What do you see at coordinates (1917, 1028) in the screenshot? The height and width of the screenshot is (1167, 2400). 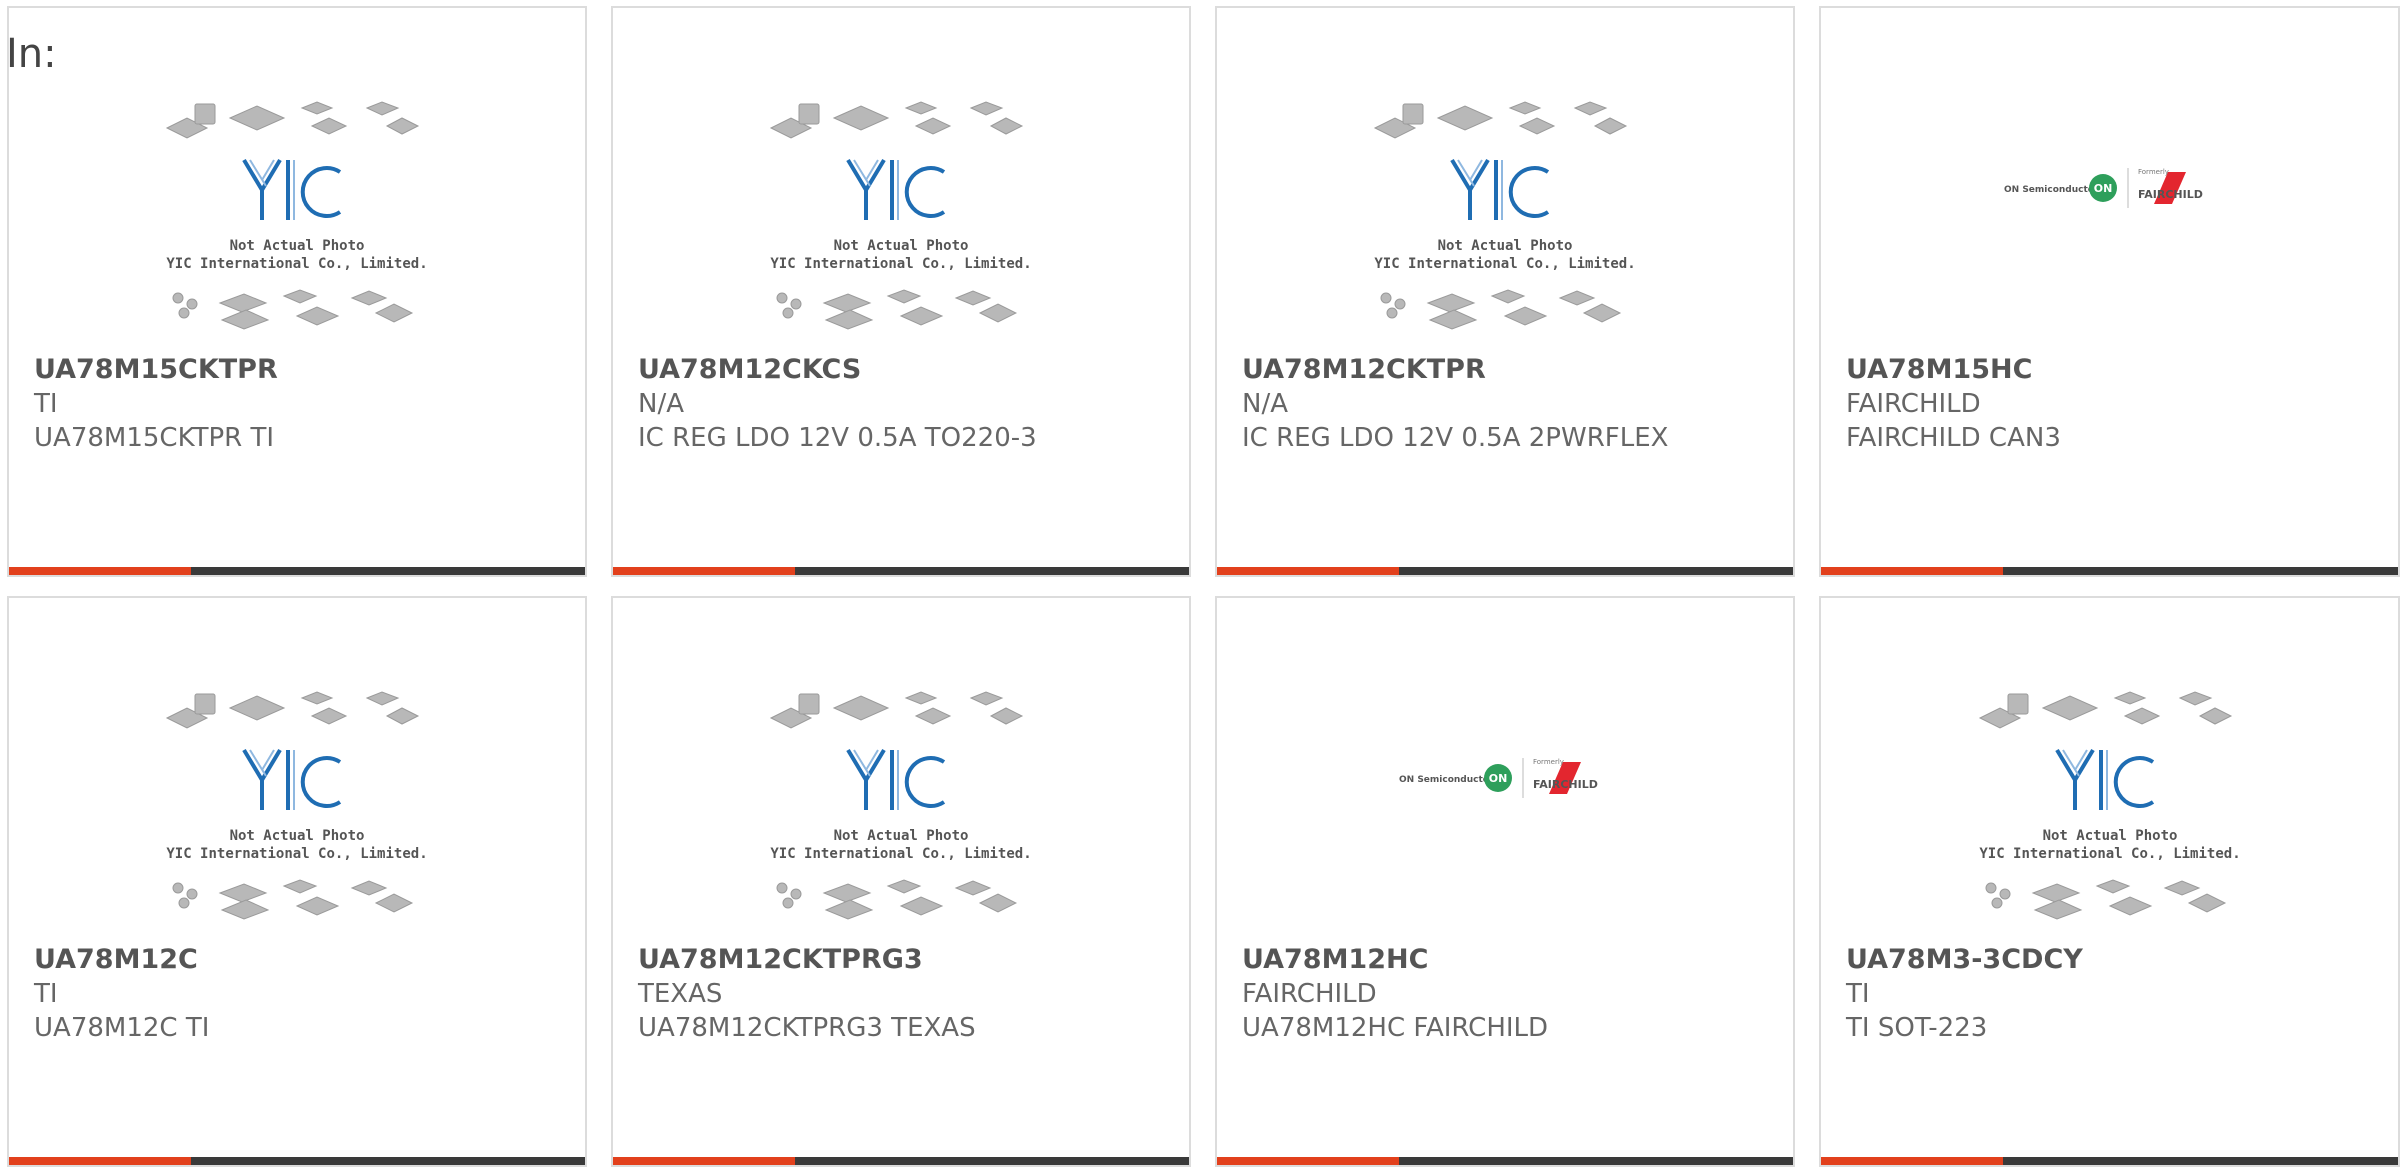 I see `product-description: TI SOT-223` at bounding box center [1917, 1028].